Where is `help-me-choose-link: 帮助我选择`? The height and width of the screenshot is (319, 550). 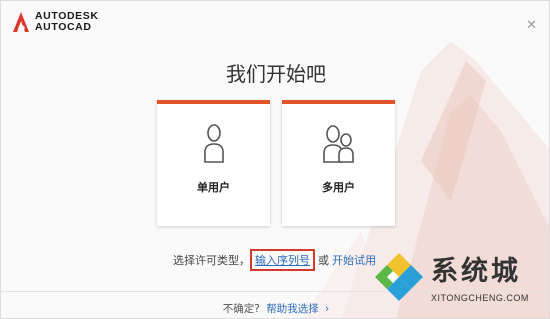 help-me-choose-link: 帮助我选择 is located at coordinates (292, 309).